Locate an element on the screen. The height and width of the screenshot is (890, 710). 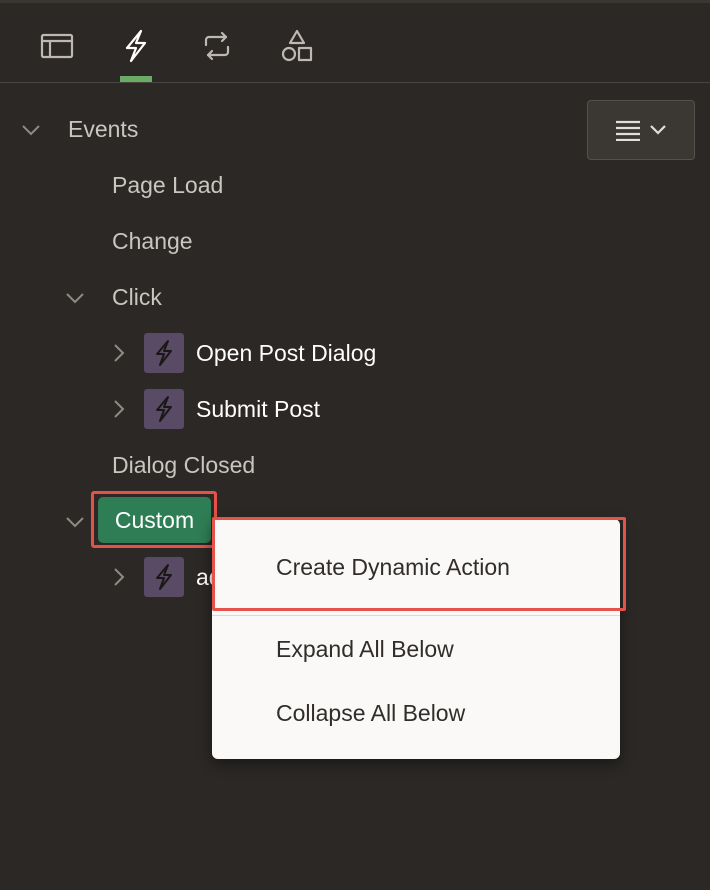
tree-node-custom: Custom is located at coordinates (154, 520).